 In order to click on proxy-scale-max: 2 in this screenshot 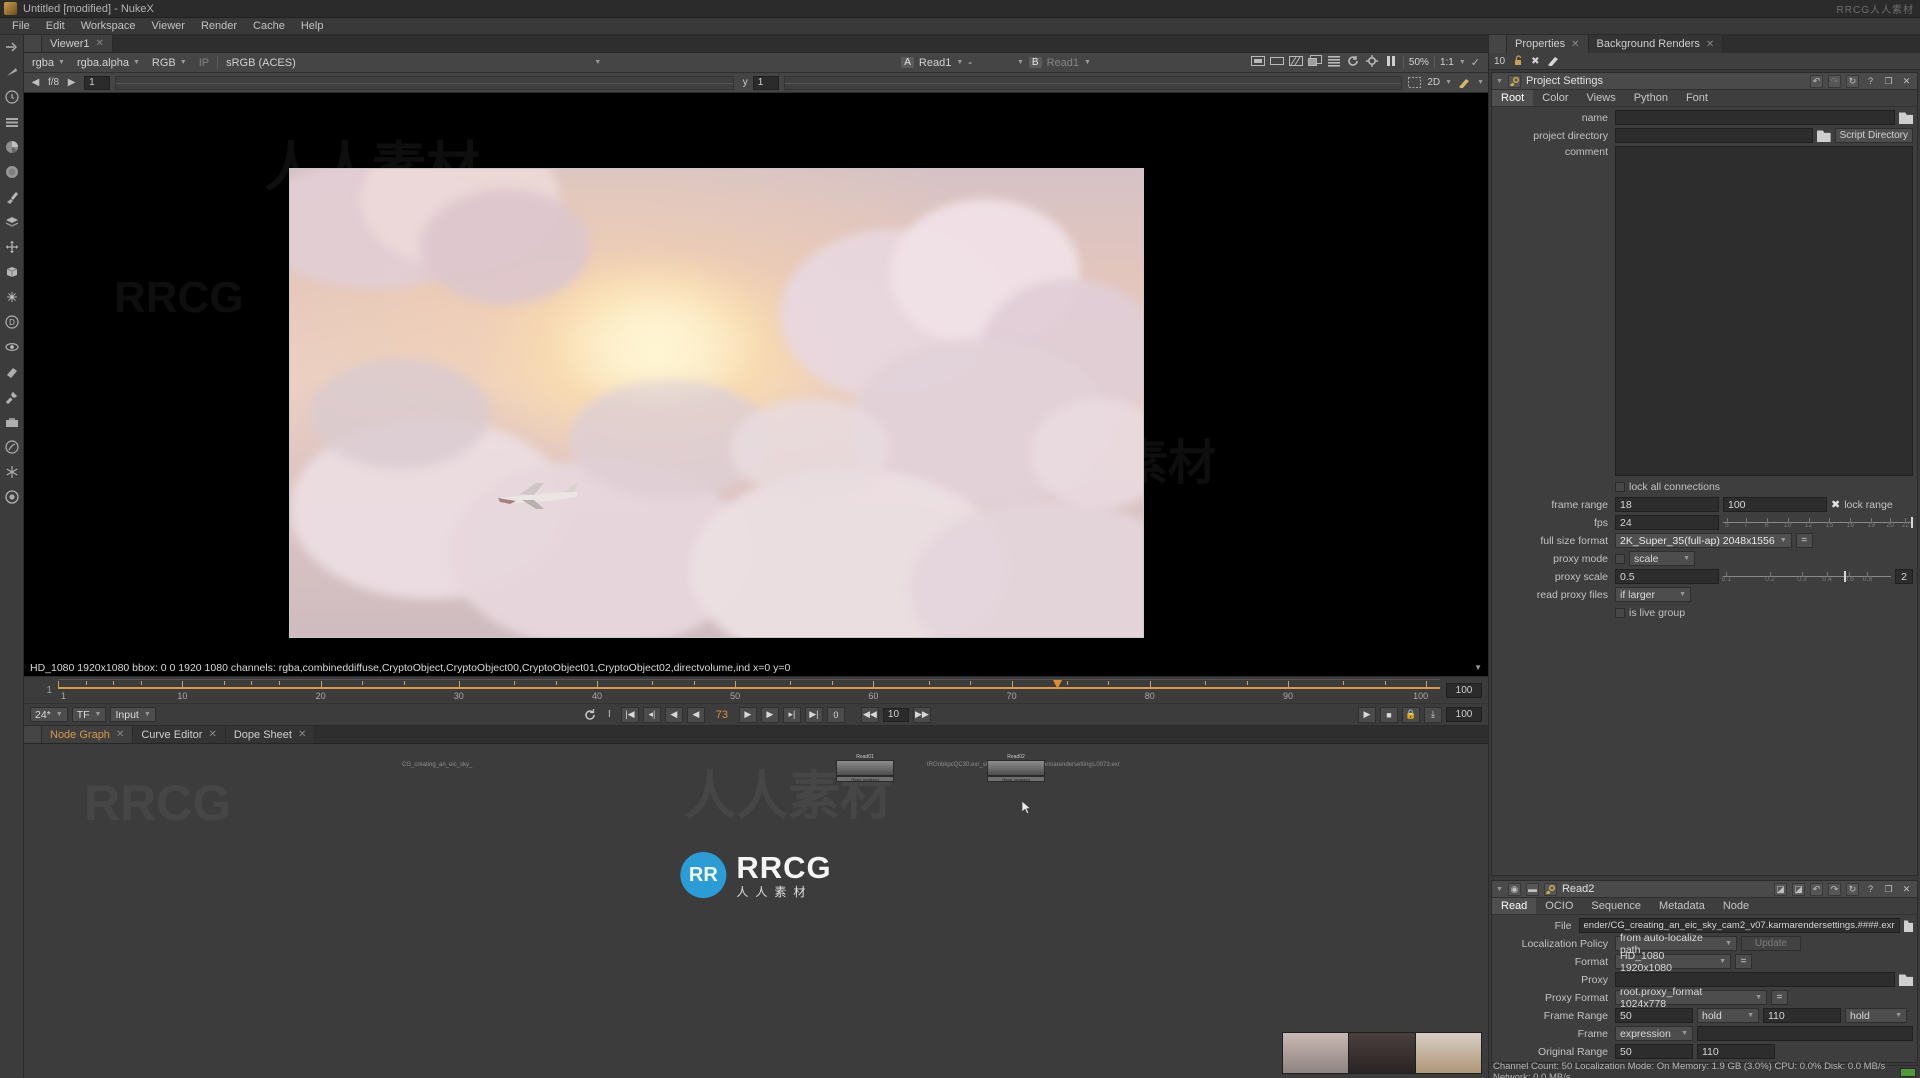, I will do `click(1904, 576)`.